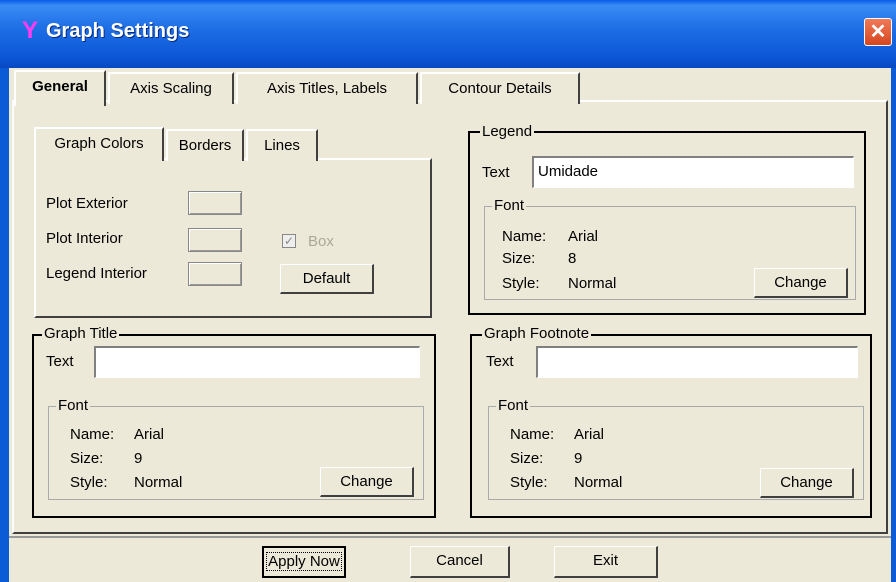  Describe the element at coordinates (4, 325) in the screenshot. I see `window-border-left` at that location.